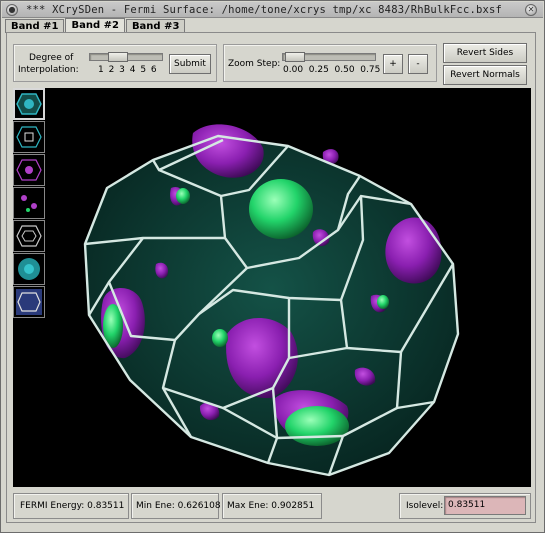  I want to click on fermi-energy-display: FERMI Energy: 0.83511, so click(71, 506).